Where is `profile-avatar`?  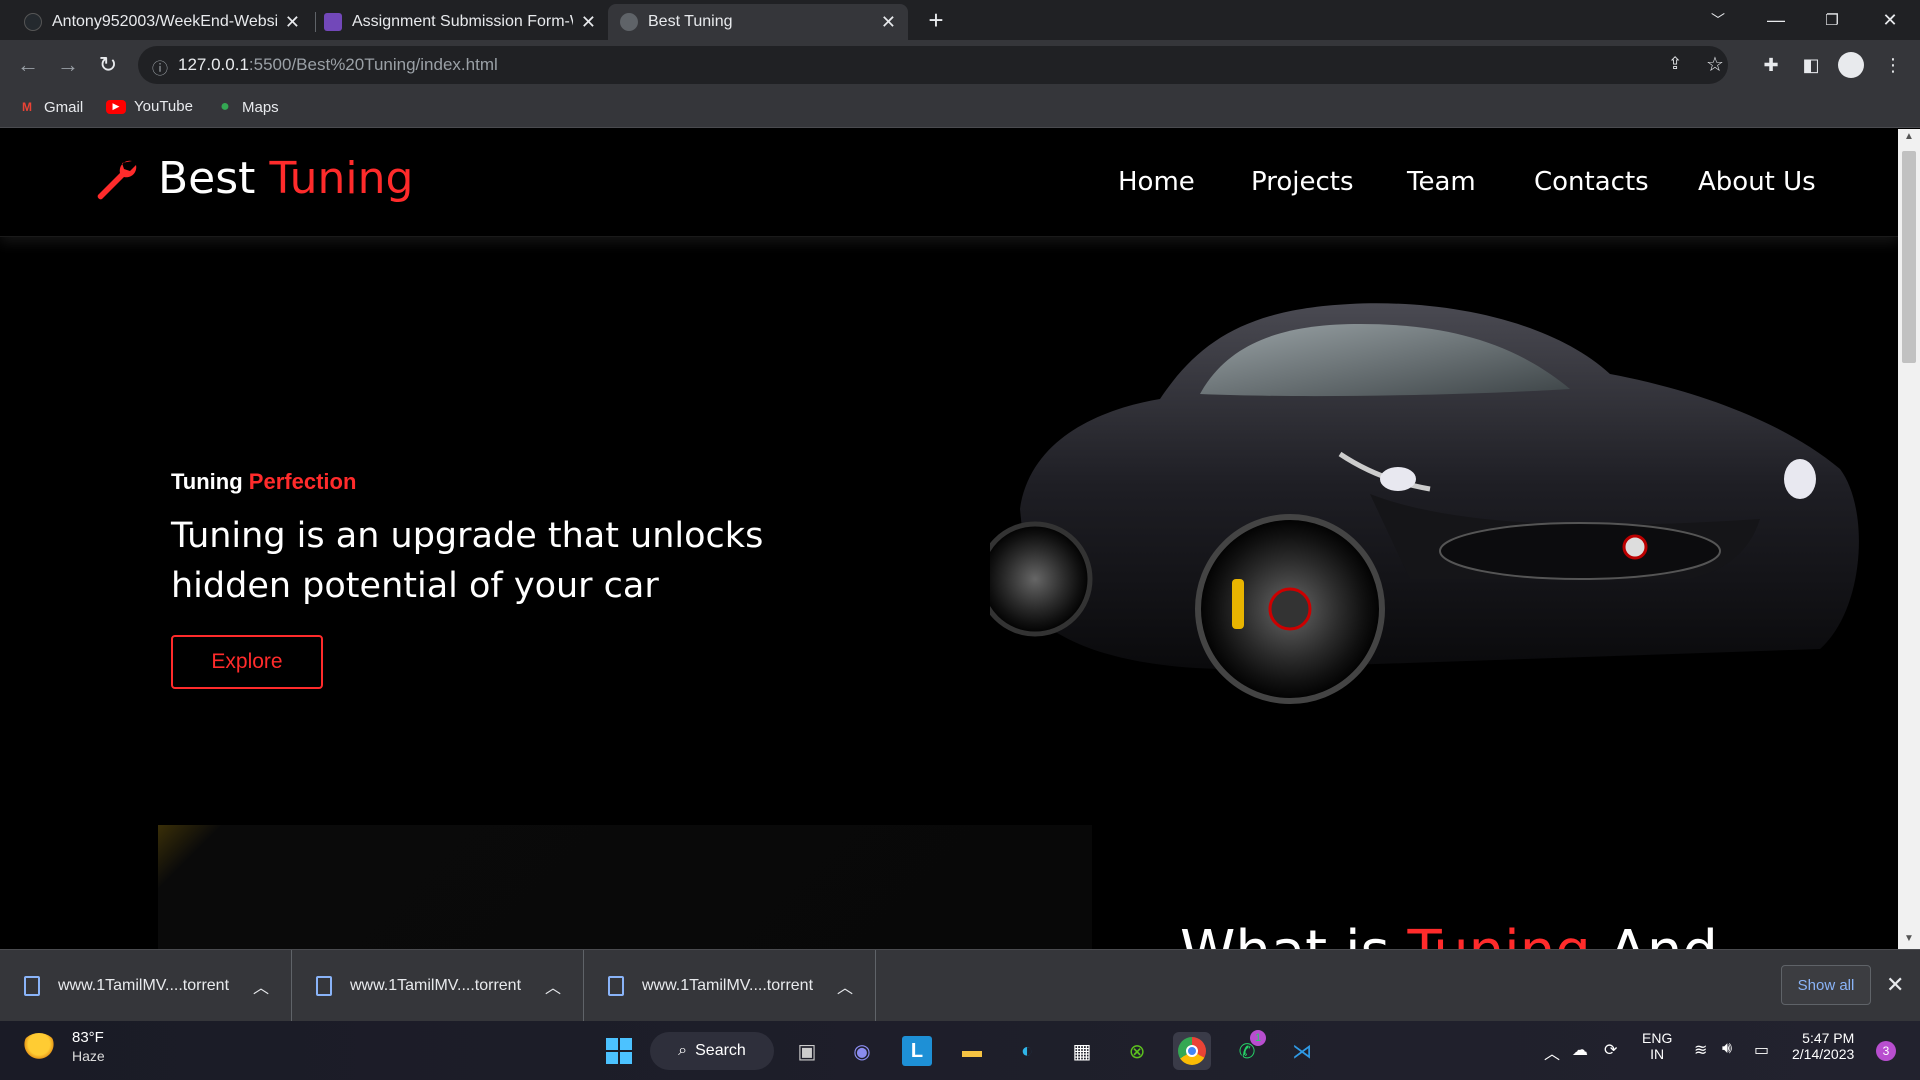
profile-avatar is located at coordinates (1851, 65).